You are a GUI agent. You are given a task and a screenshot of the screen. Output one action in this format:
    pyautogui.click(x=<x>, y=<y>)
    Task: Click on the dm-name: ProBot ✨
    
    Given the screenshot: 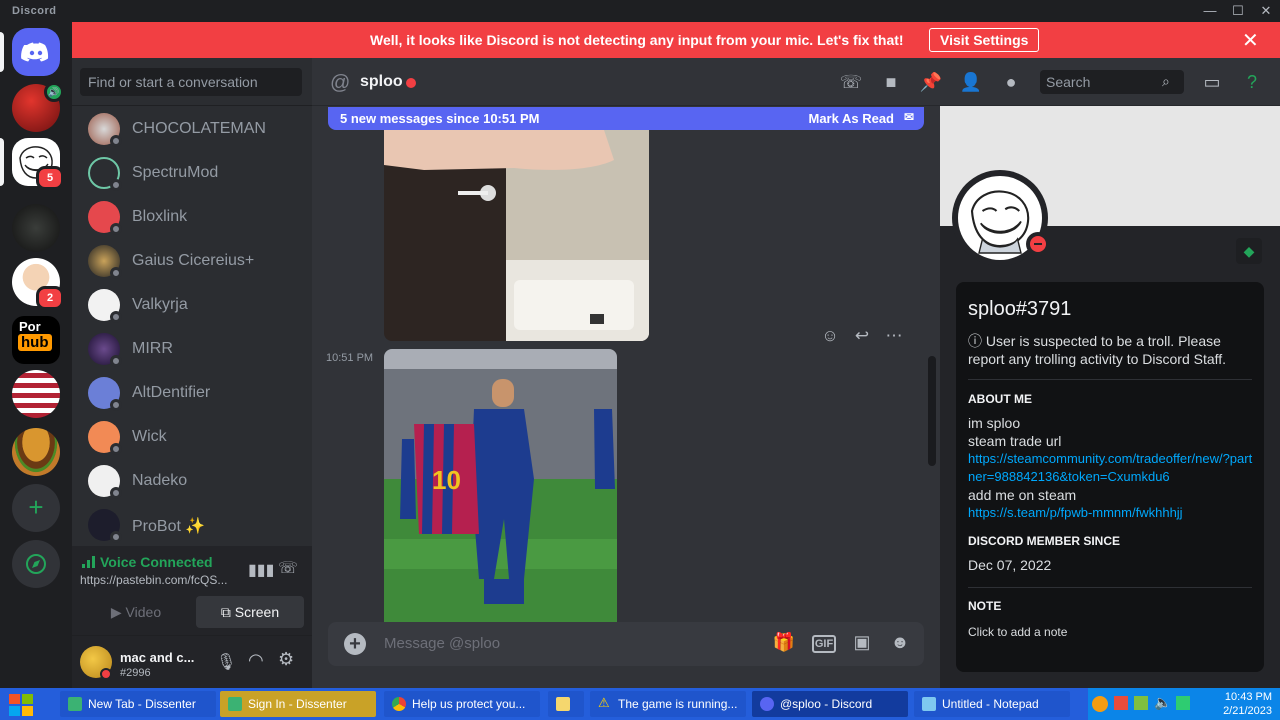 What is the action you would take?
    pyautogui.click(x=169, y=526)
    